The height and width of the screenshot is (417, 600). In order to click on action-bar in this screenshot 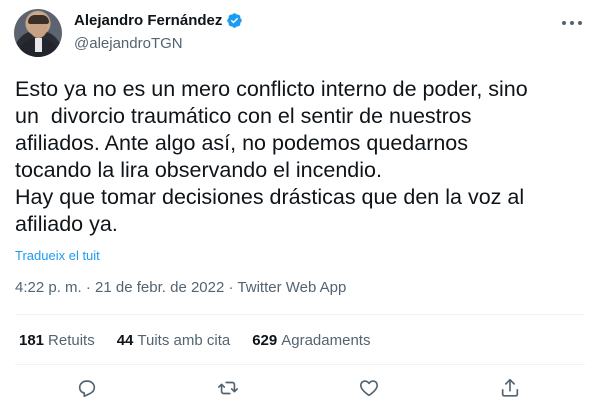, I will do `click(300, 390)`.